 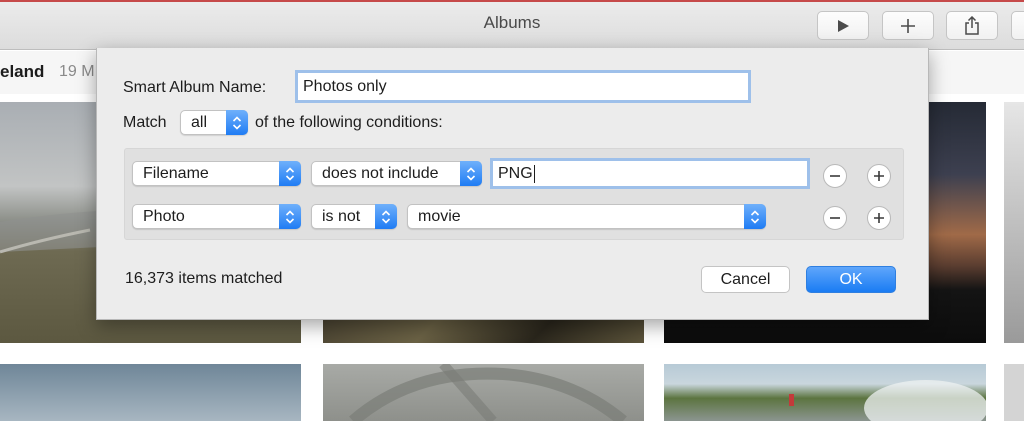 I want to click on add-button, so click(x=908, y=25).